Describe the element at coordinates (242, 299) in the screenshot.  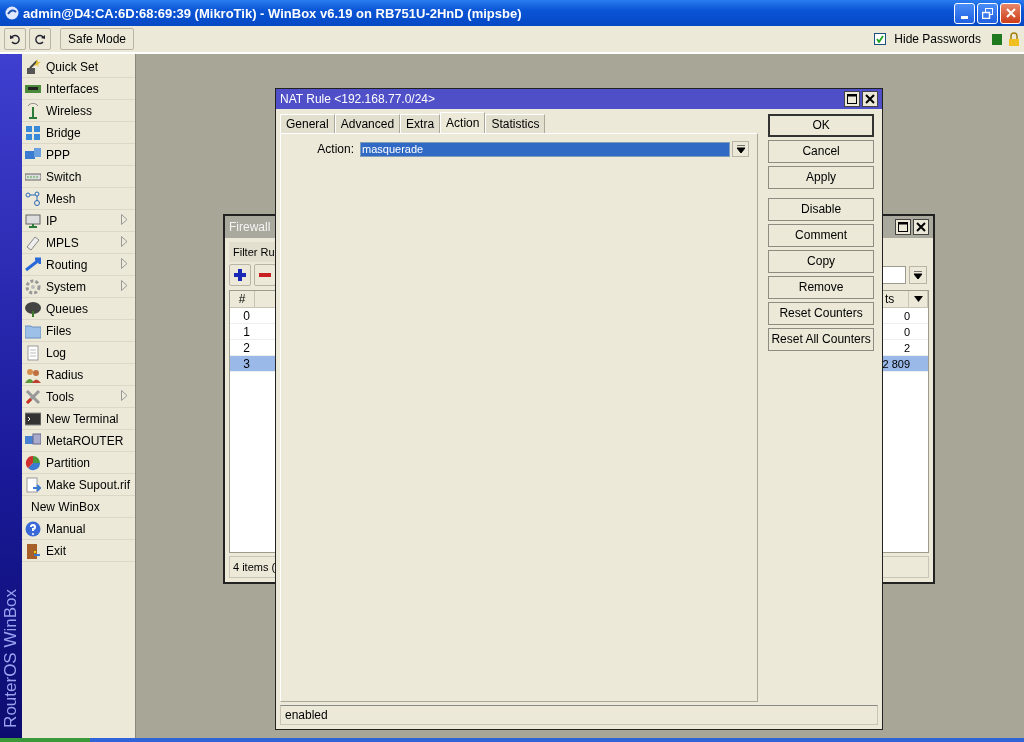
I see `column-header: #` at that location.